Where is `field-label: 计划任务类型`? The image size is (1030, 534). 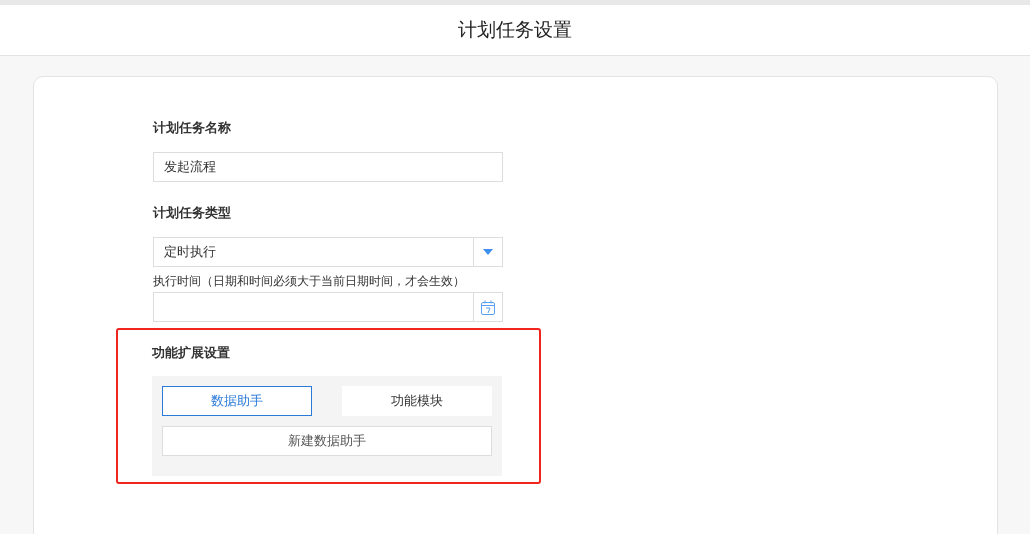
field-label: 计划任务类型 is located at coordinates (192, 213).